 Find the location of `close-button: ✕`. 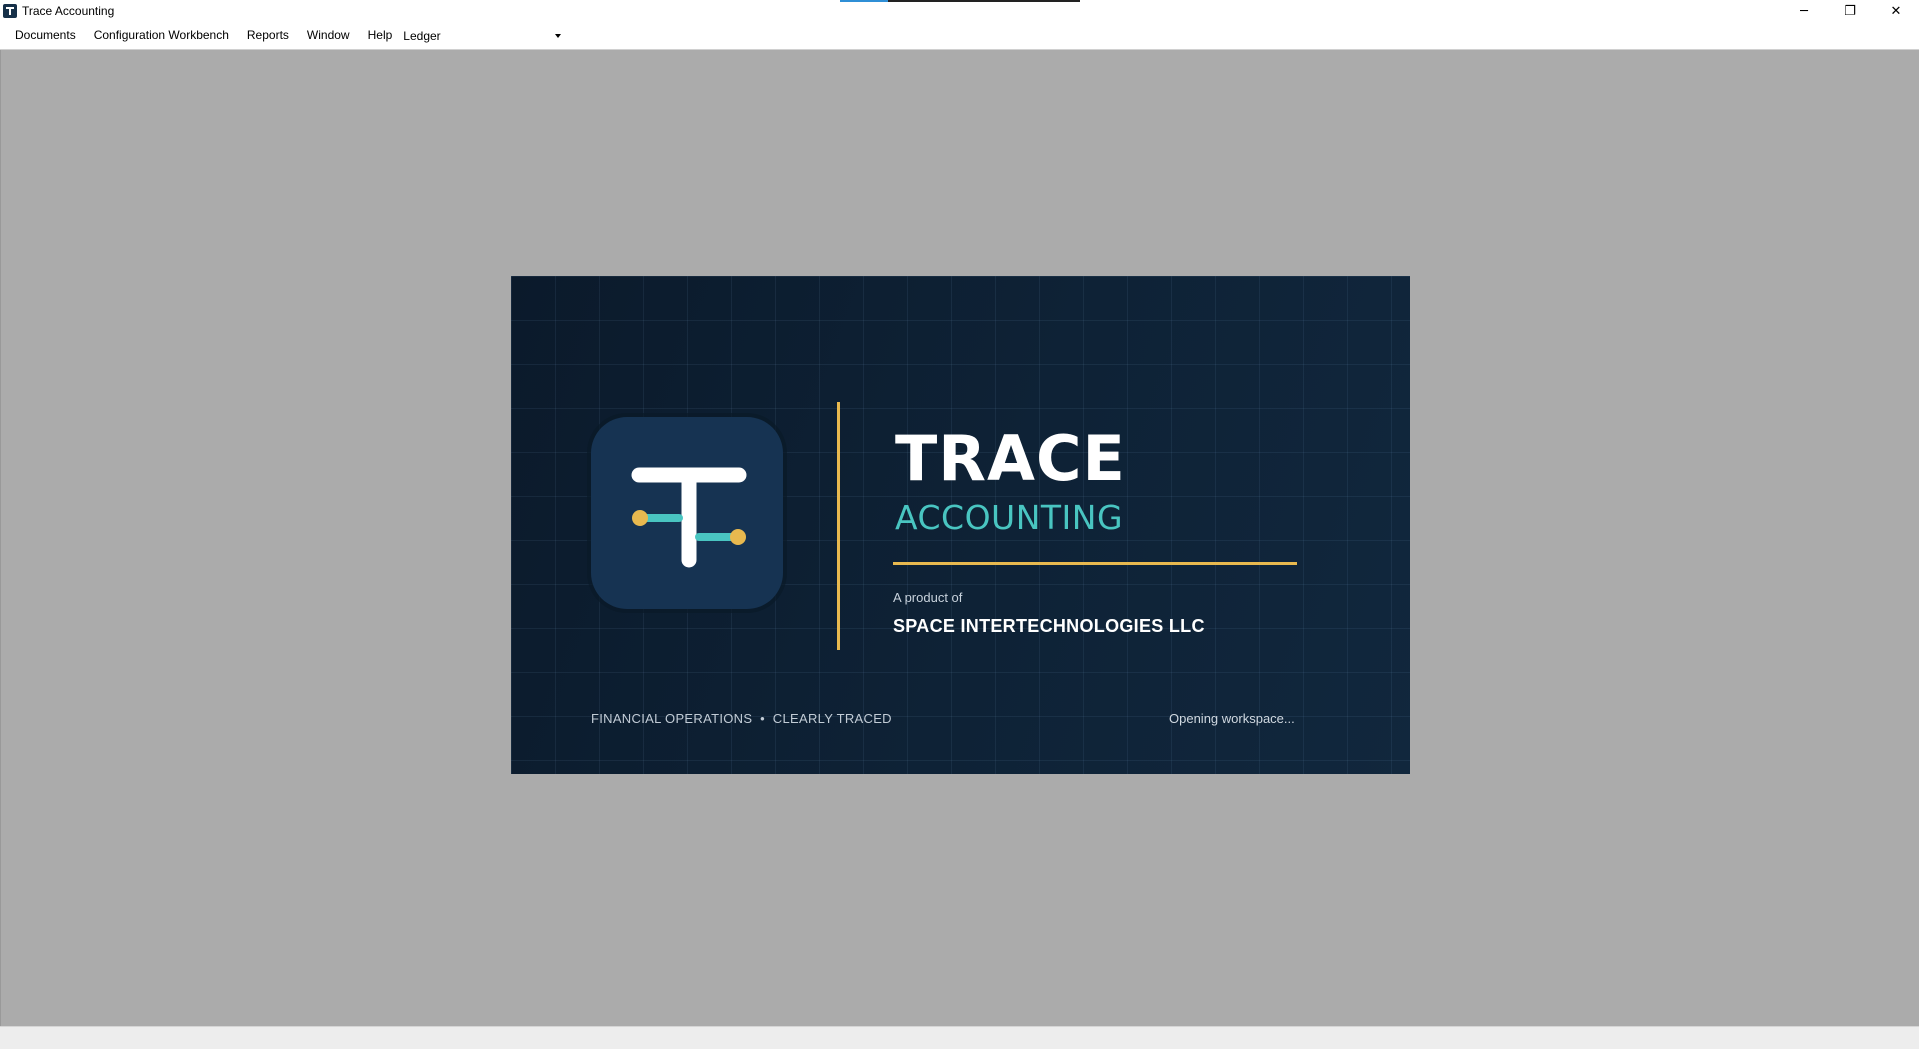

close-button: ✕ is located at coordinates (1896, 11).